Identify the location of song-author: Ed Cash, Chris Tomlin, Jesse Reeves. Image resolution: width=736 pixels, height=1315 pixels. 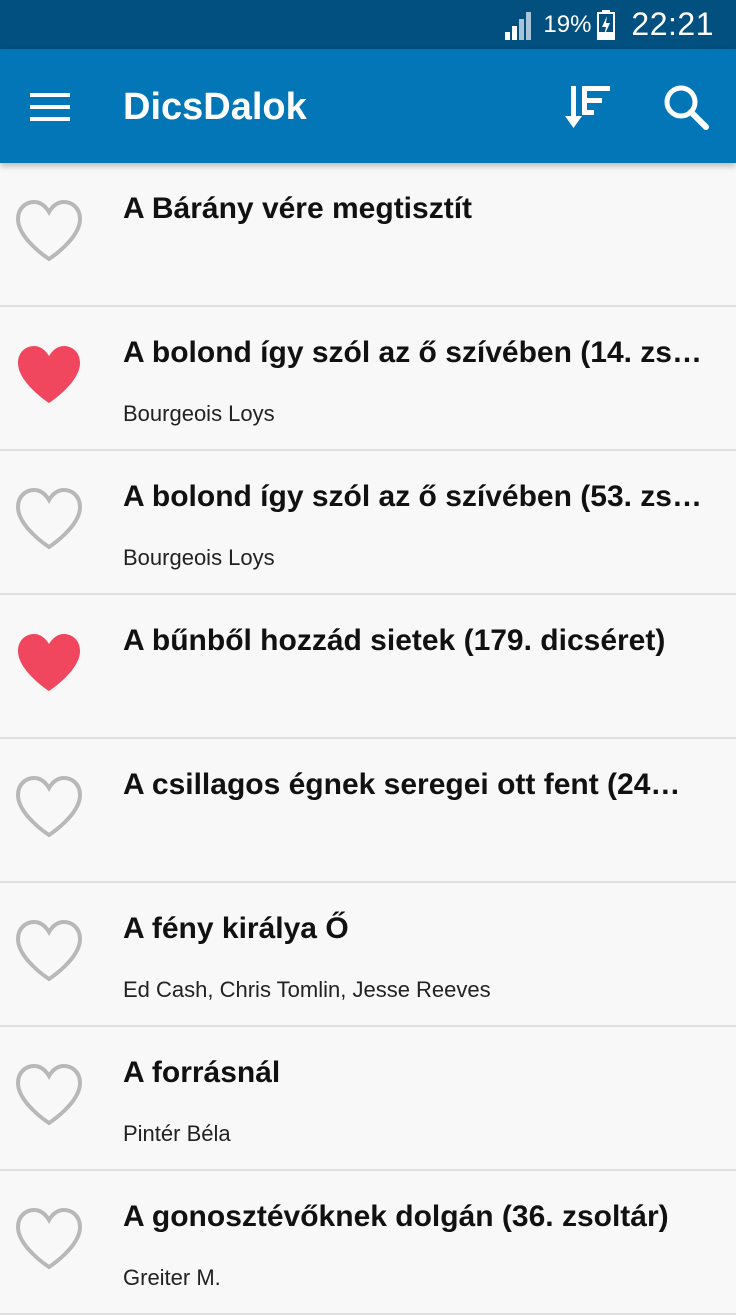
(307, 989).